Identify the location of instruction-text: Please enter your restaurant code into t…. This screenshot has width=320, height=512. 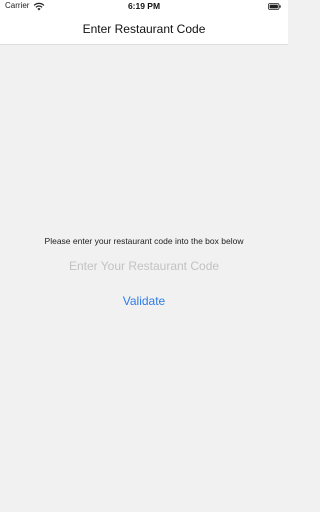
(144, 241).